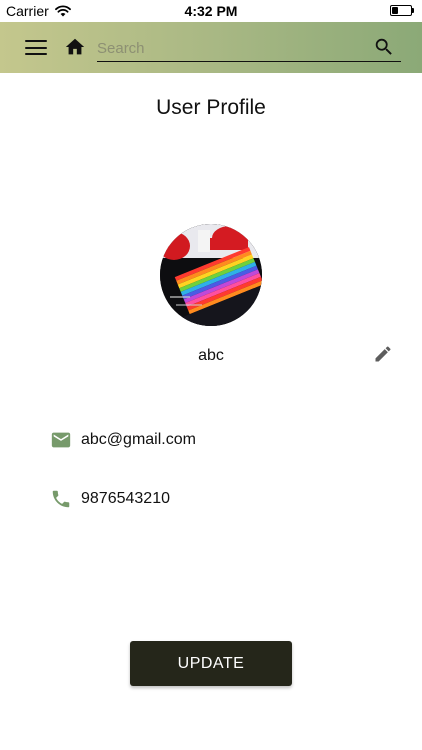 This screenshot has width=422, height=750. What do you see at coordinates (36, 48) in the screenshot?
I see `menu-icon` at bounding box center [36, 48].